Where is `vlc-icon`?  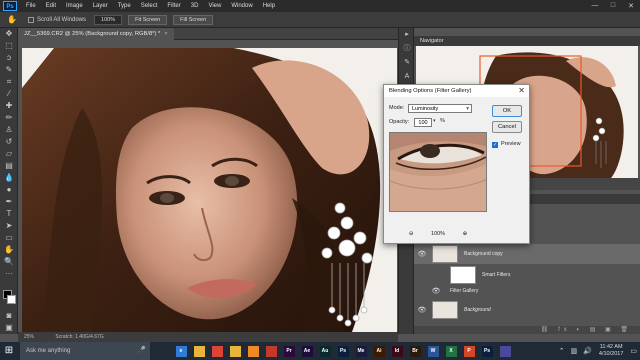 vlc-icon is located at coordinates (253, 351).